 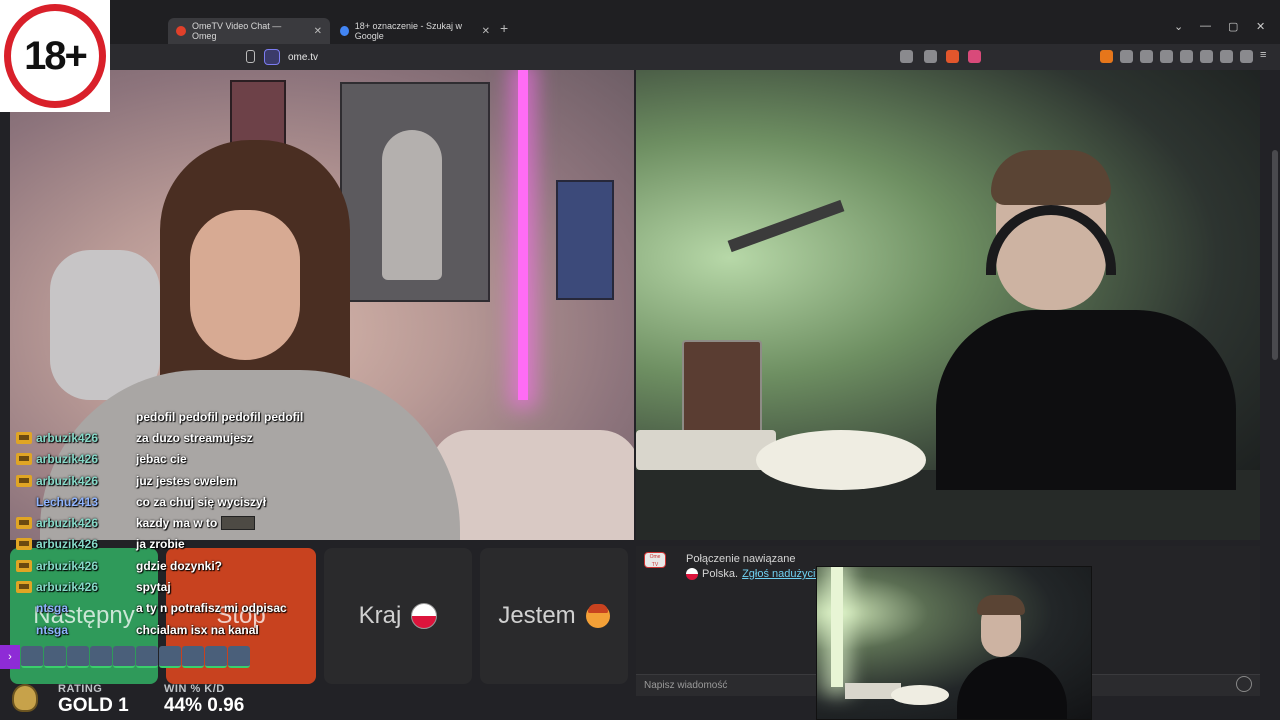 I want to click on chat-message: chcialam isx na kanal, so click(x=197, y=629).